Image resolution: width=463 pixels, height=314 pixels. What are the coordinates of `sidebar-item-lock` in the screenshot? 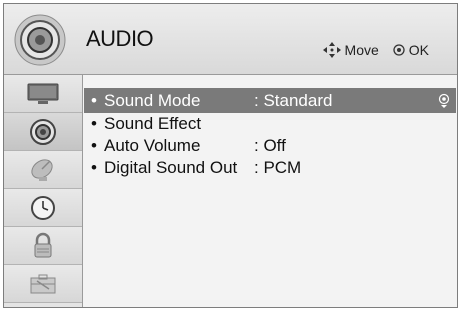 It's located at (43, 246).